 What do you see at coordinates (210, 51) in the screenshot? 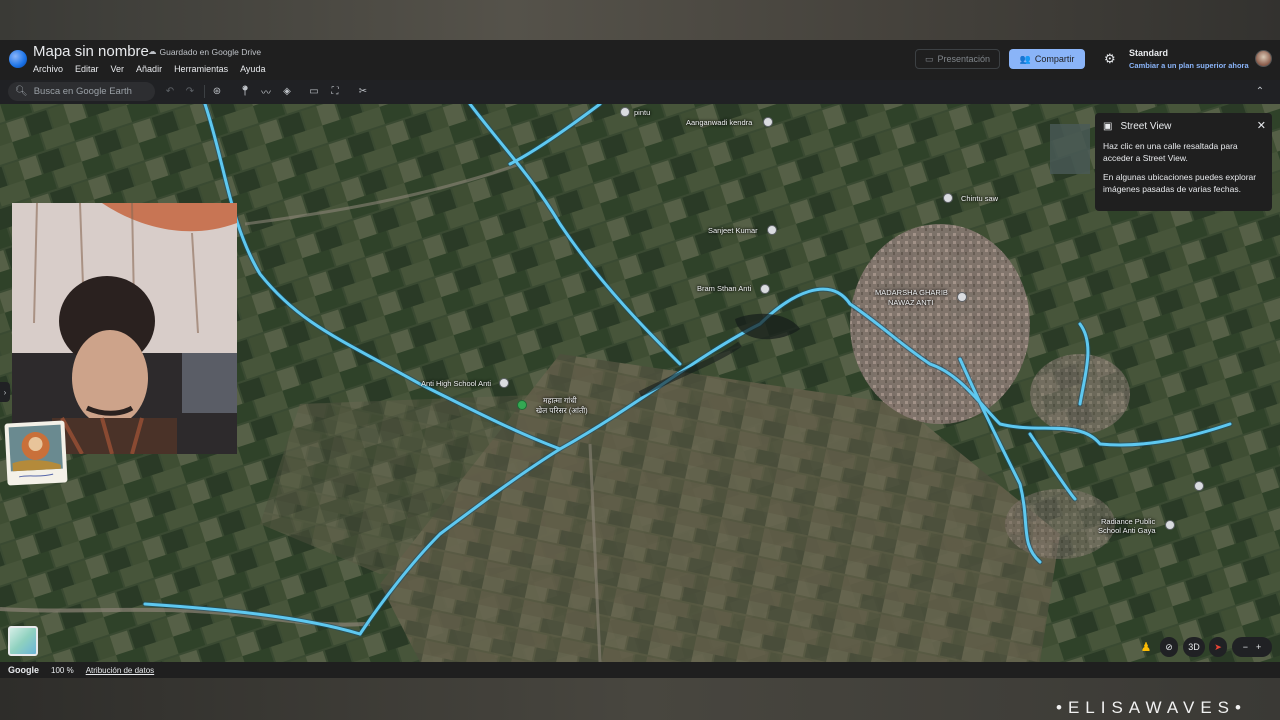
I see `save-status-text: Guardado en Google Drive` at bounding box center [210, 51].